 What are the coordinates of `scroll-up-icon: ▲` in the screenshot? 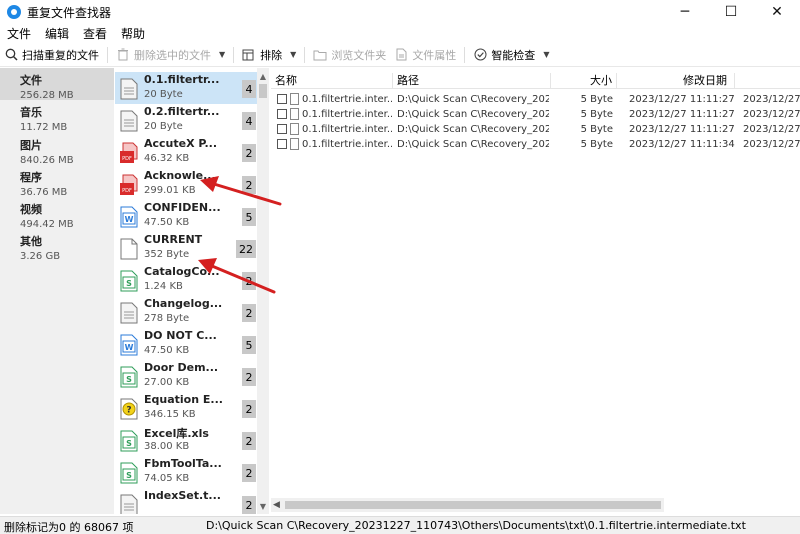 It's located at (263, 76).